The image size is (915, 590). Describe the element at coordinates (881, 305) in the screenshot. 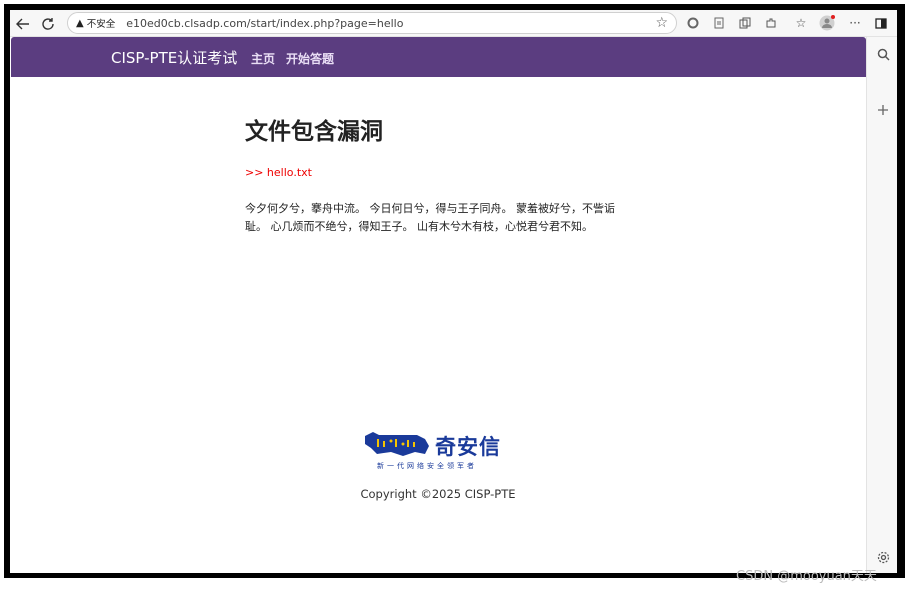

I see `browser-sidebar` at that location.